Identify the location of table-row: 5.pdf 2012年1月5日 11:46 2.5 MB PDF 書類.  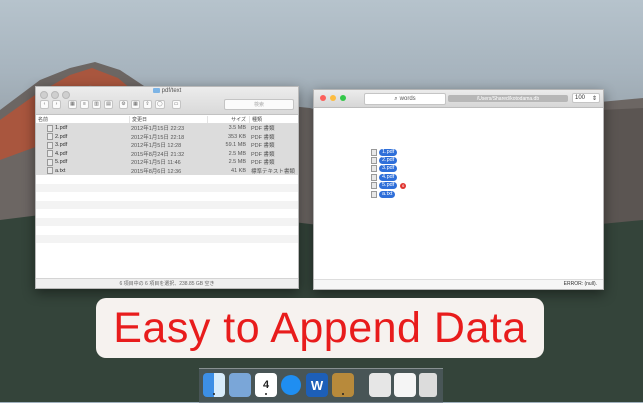
(167, 162).